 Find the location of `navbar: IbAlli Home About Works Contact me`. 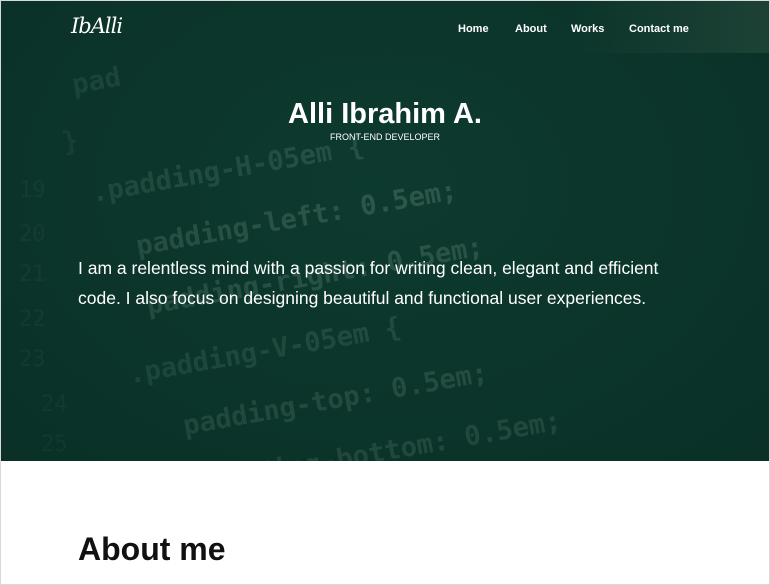

navbar: IbAlli Home About Works Contact me is located at coordinates (385, 27).